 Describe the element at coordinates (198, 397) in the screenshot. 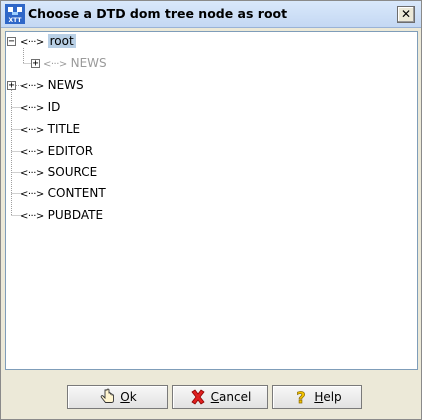

I see `red-x-icon` at that location.